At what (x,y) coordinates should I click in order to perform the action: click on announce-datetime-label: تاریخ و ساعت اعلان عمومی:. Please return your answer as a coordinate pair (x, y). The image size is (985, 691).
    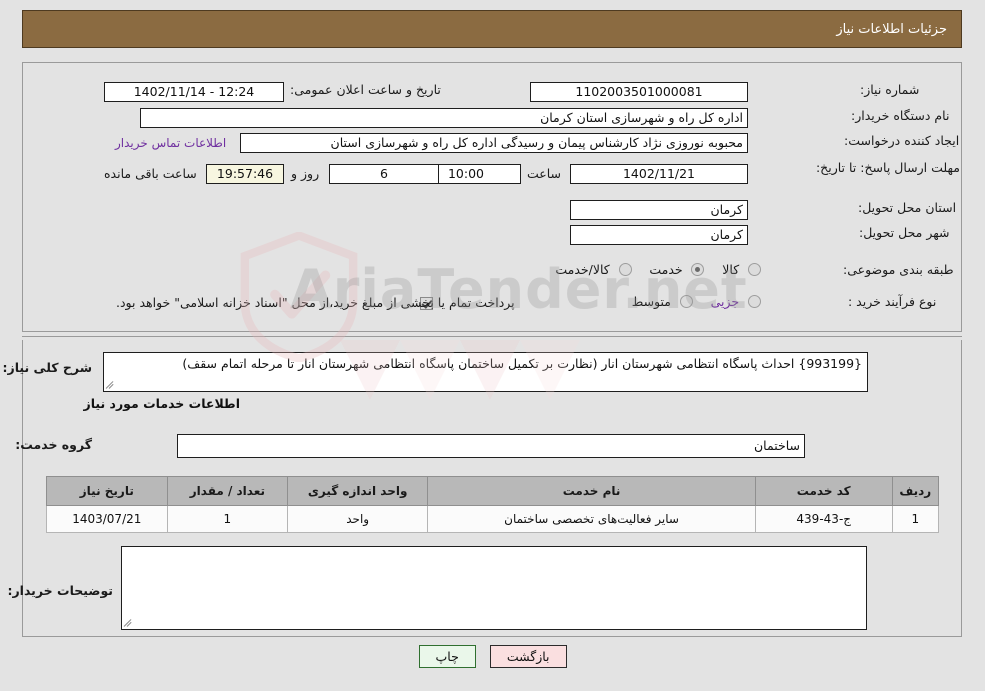
    Looking at the image, I should click on (365, 89).